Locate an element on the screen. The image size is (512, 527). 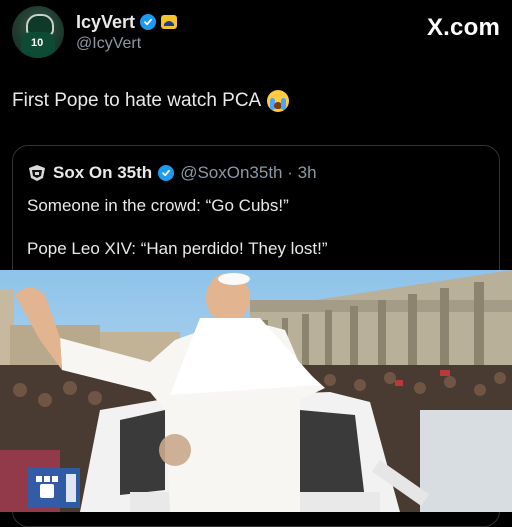
affiliate-badge-icon is located at coordinates (169, 22).